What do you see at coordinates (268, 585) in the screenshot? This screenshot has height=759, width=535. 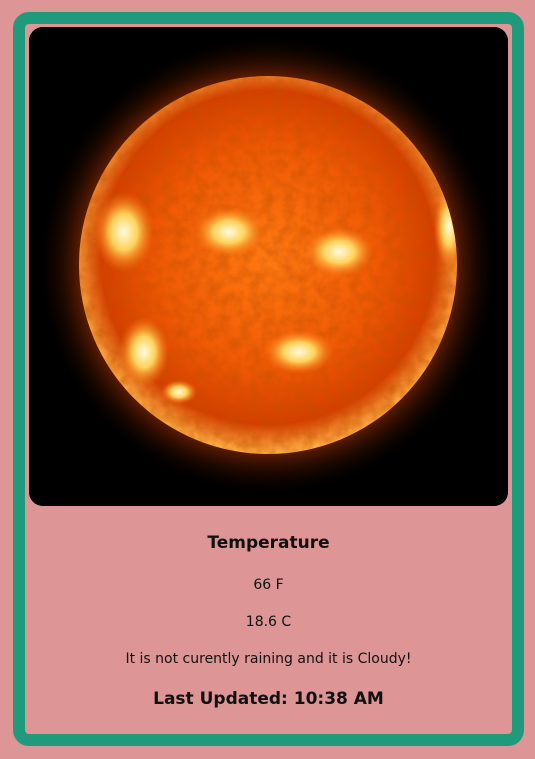 I see `temperature-fahrenheit: 66 F` at bounding box center [268, 585].